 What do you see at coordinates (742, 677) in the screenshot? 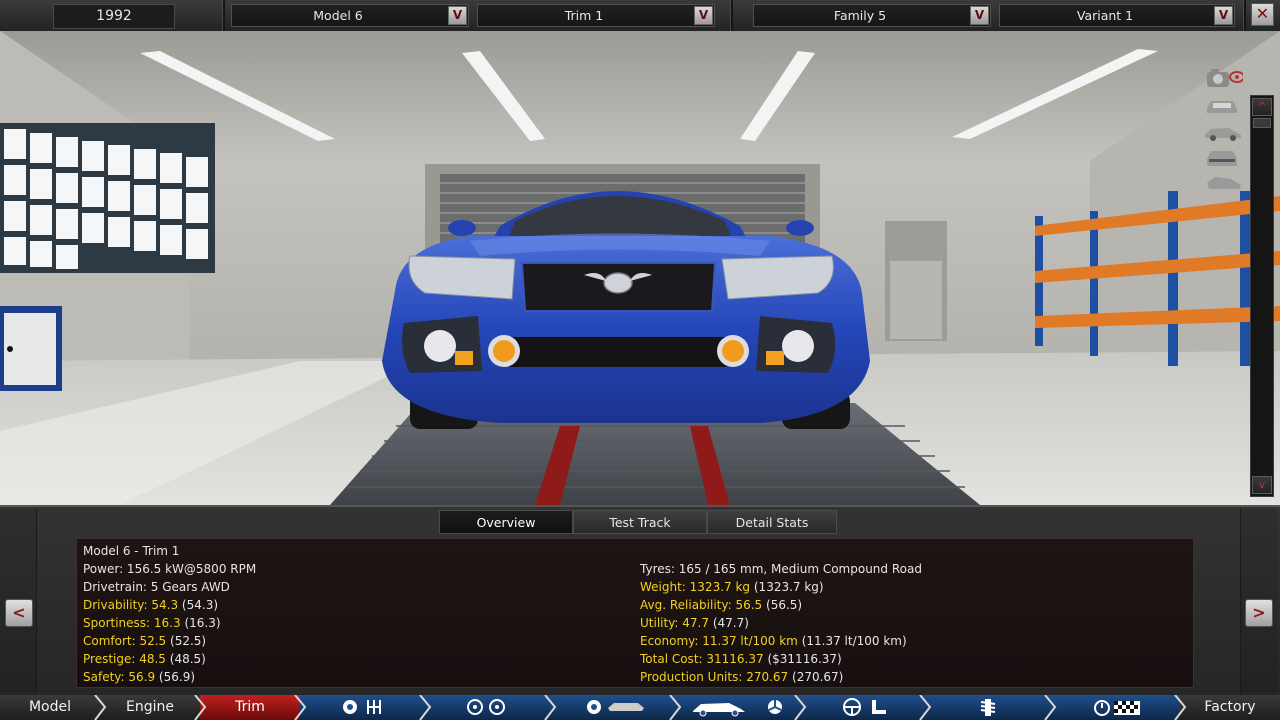
I see `stat-production-units: Production Units: 270.67 (270.67)` at bounding box center [742, 677].